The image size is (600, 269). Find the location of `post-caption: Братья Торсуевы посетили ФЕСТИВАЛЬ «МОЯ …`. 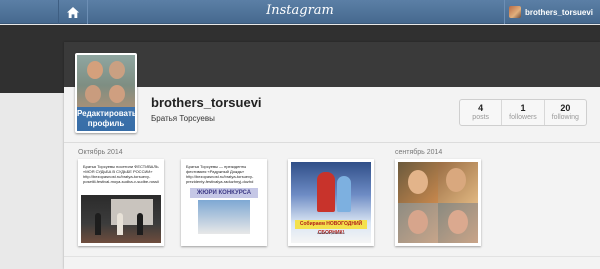

post-caption: Братья Торсуевы посетили ФЕСТИВАЛЬ «МОЯ … is located at coordinates (121, 174).